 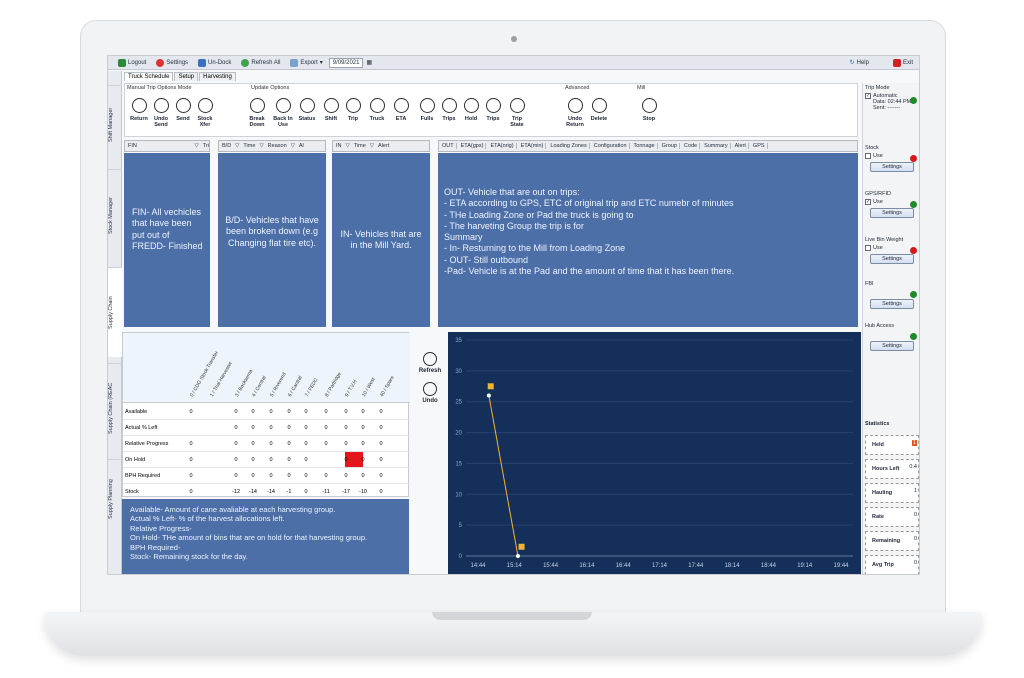 I want to click on grid-column-header: 8 / Partridge, so click(x=333, y=384).